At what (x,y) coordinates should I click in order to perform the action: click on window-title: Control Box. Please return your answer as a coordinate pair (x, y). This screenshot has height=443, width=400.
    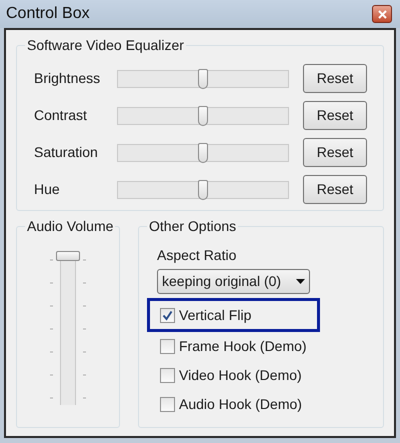
    Looking at the image, I should click on (48, 14).